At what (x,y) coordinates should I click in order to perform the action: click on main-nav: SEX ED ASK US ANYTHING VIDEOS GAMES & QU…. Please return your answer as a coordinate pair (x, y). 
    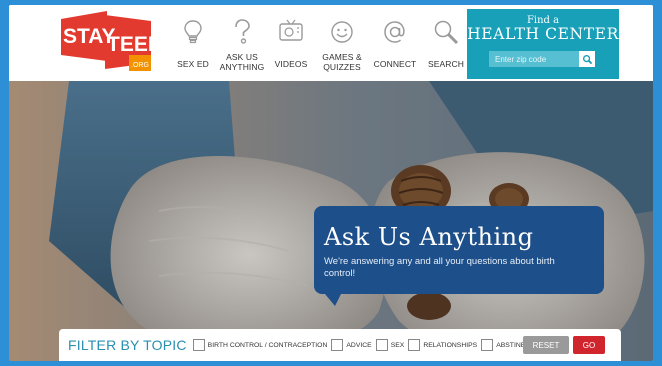
    Looking at the image, I should click on (320, 43).